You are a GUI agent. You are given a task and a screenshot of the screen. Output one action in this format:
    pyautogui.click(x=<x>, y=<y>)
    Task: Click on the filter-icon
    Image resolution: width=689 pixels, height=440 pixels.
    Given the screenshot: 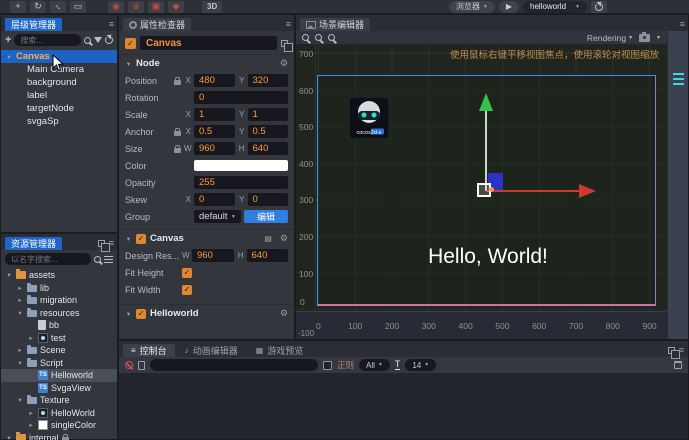 What is the action you would take?
    pyautogui.click(x=98, y=40)
    